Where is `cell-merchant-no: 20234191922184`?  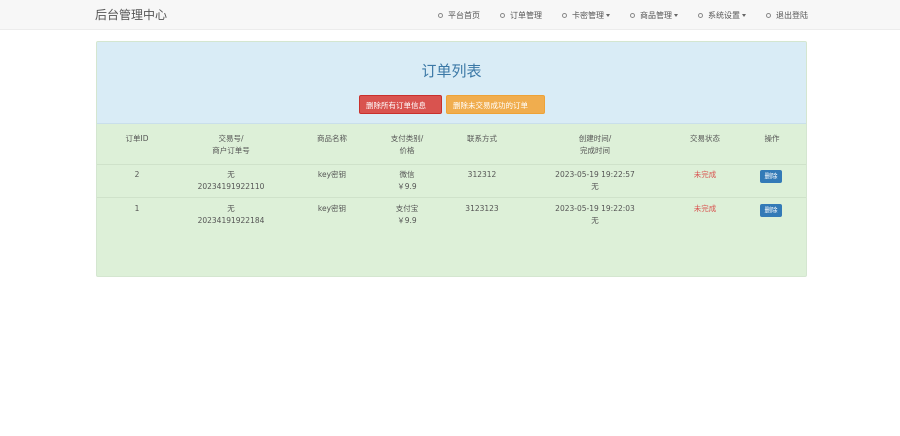 cell-merchant-no: 20234191922184 is located at coordinates (231, 220).